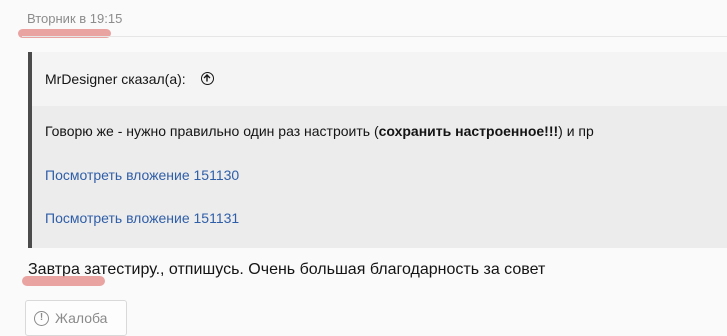 The width and height of the screenshot is (727, 336). What do you see at coordinates (207, 78) in the screenshot?
I see `arrow-up-circle-icon` at bounding box center [207, 78].